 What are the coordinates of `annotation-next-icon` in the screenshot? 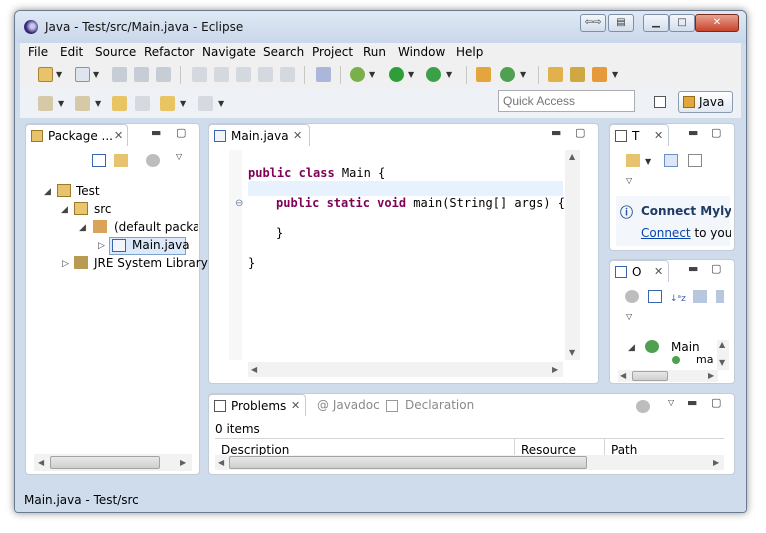 It's located at (45, 103).